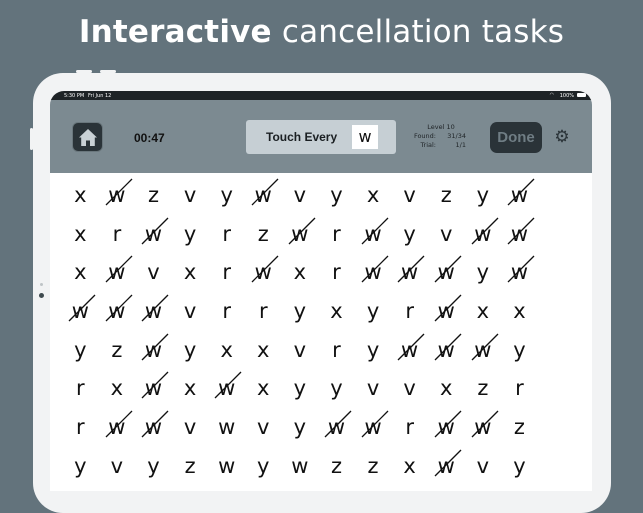  I want to click on done-button: Done, so click(516, 137).